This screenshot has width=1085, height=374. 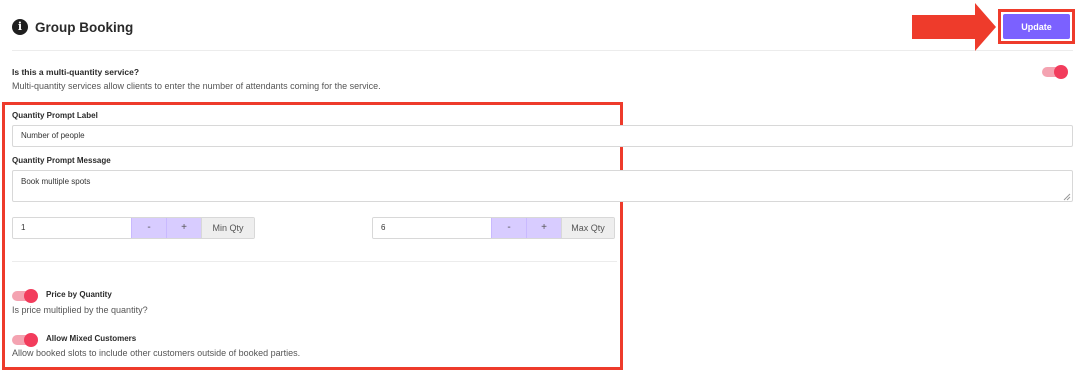 I want to click on min-qty-decrement-button: -, so click(x=148, y=228).